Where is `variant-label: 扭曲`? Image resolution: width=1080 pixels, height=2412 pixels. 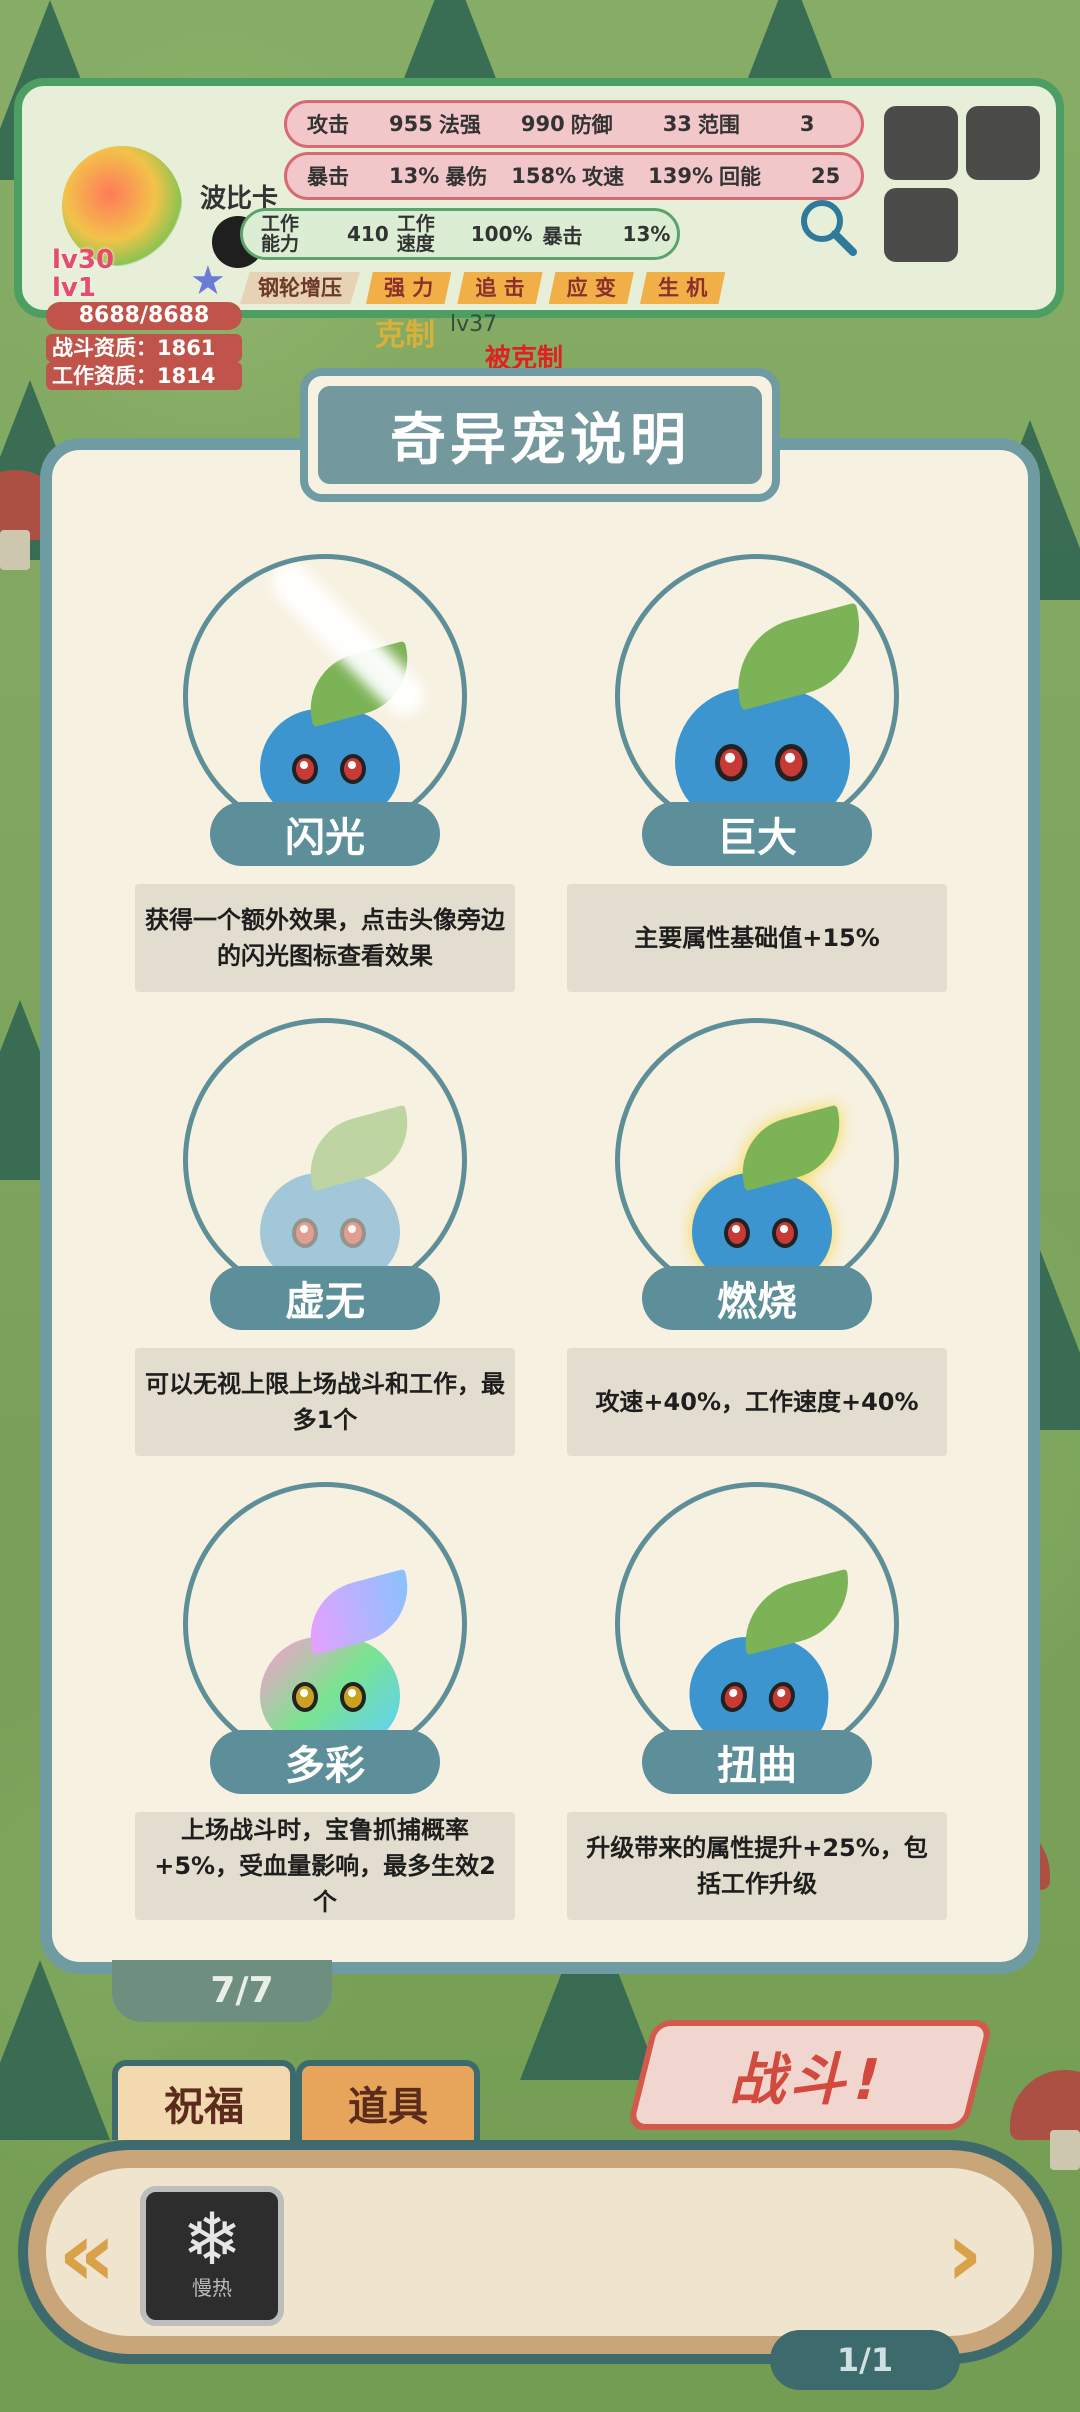
variant-label: 扭曲 is located at coordinates (757, 1762).